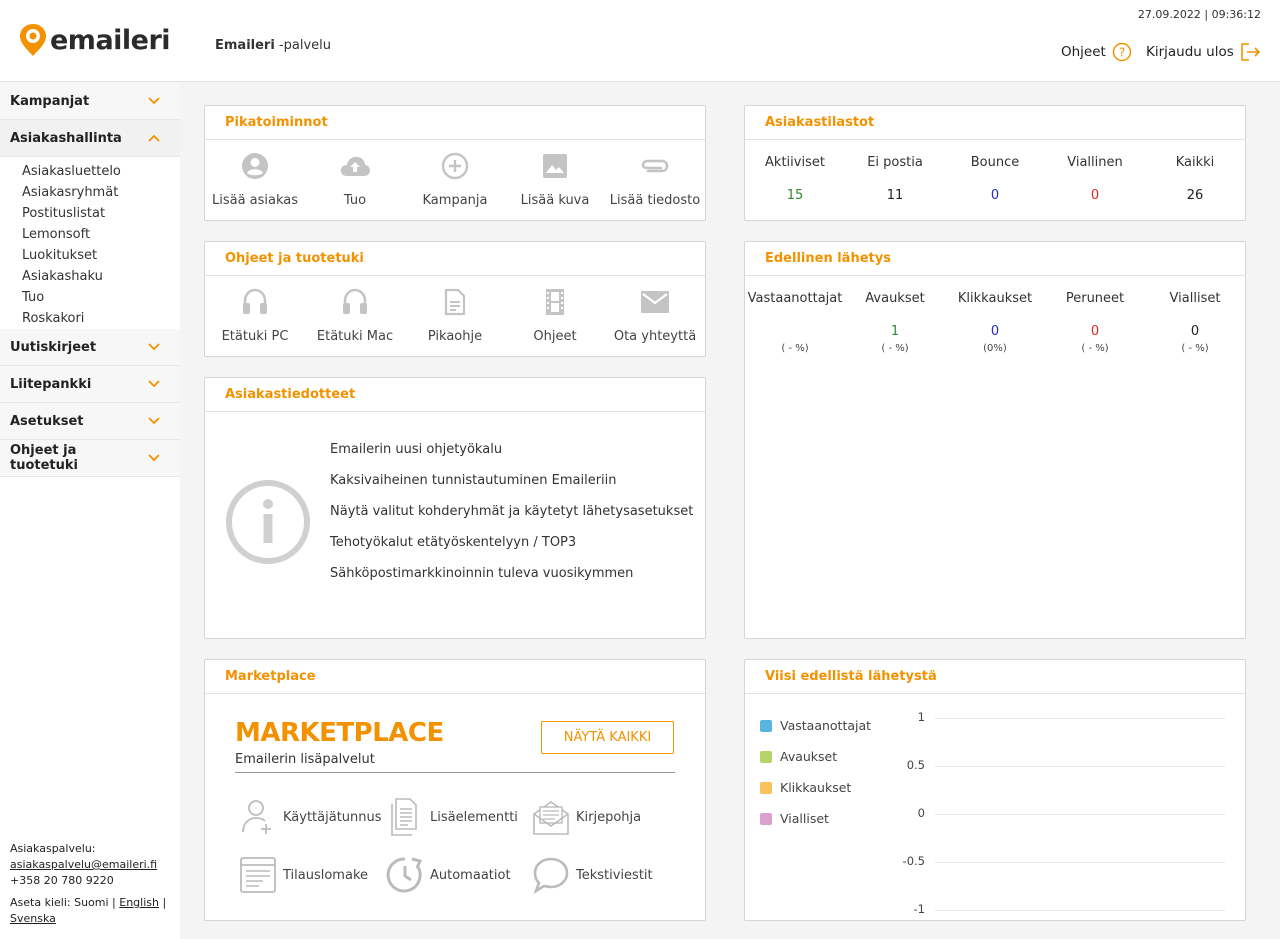 The height and width of the screenshot is (939, 1280). What do you see at coordinates (101, 318) in the screenshot?
I see `sidebar-subitem-roskakori: Roskakori` at bounding box center [101, 318].